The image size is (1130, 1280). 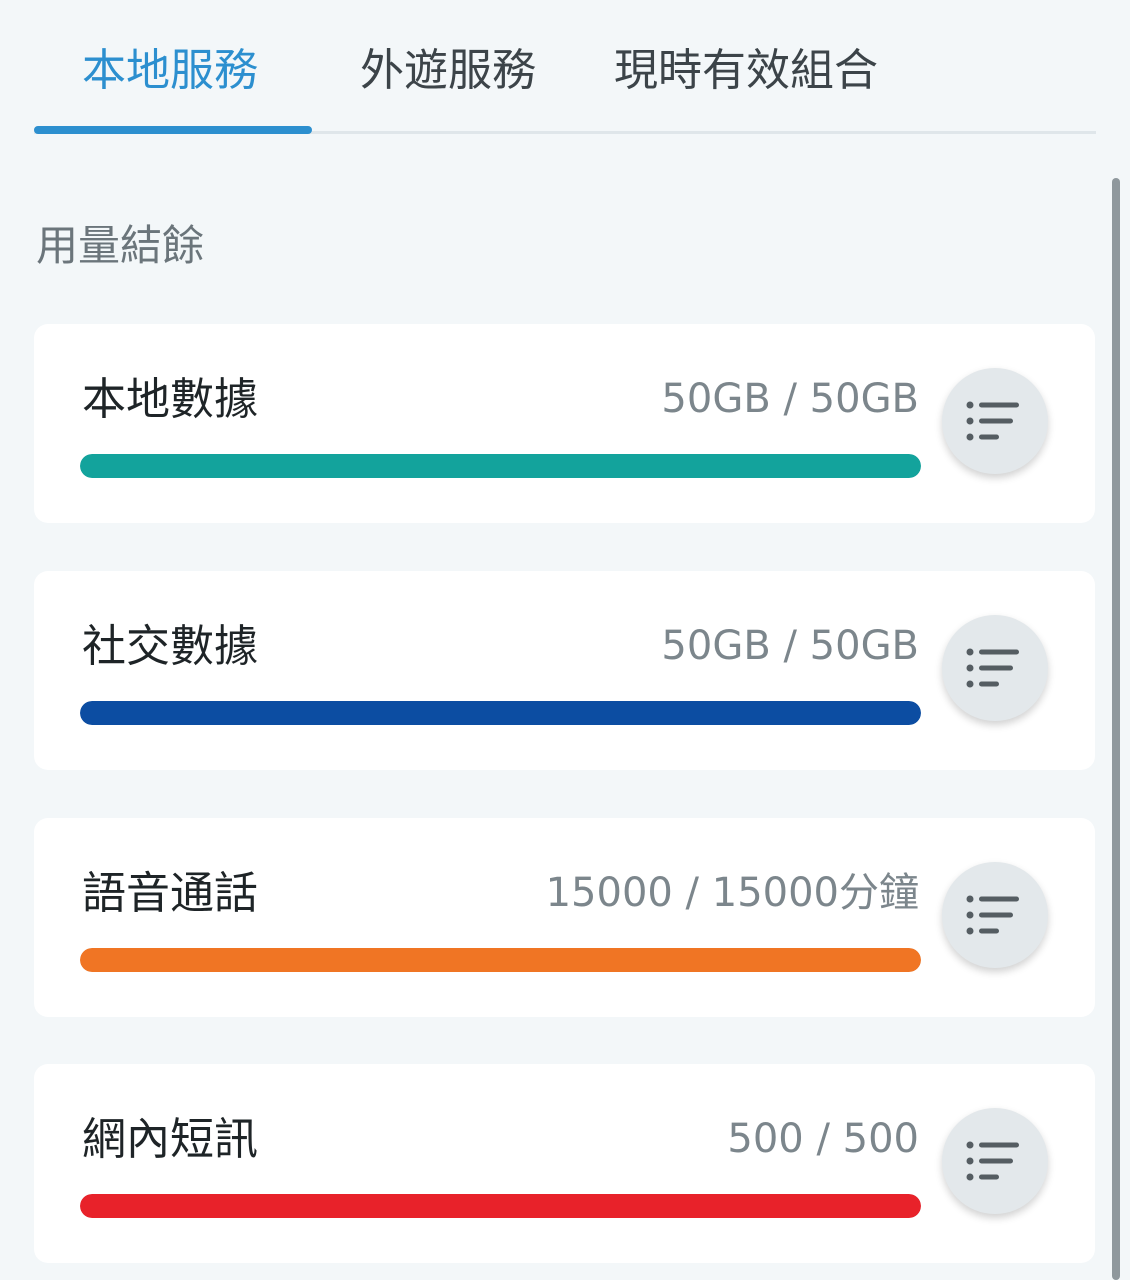 What do you see at coordinates (746, 71) in the screenshot?
I see `tab-active-packages: 現時有效組合` at bounding box center [746, 71].